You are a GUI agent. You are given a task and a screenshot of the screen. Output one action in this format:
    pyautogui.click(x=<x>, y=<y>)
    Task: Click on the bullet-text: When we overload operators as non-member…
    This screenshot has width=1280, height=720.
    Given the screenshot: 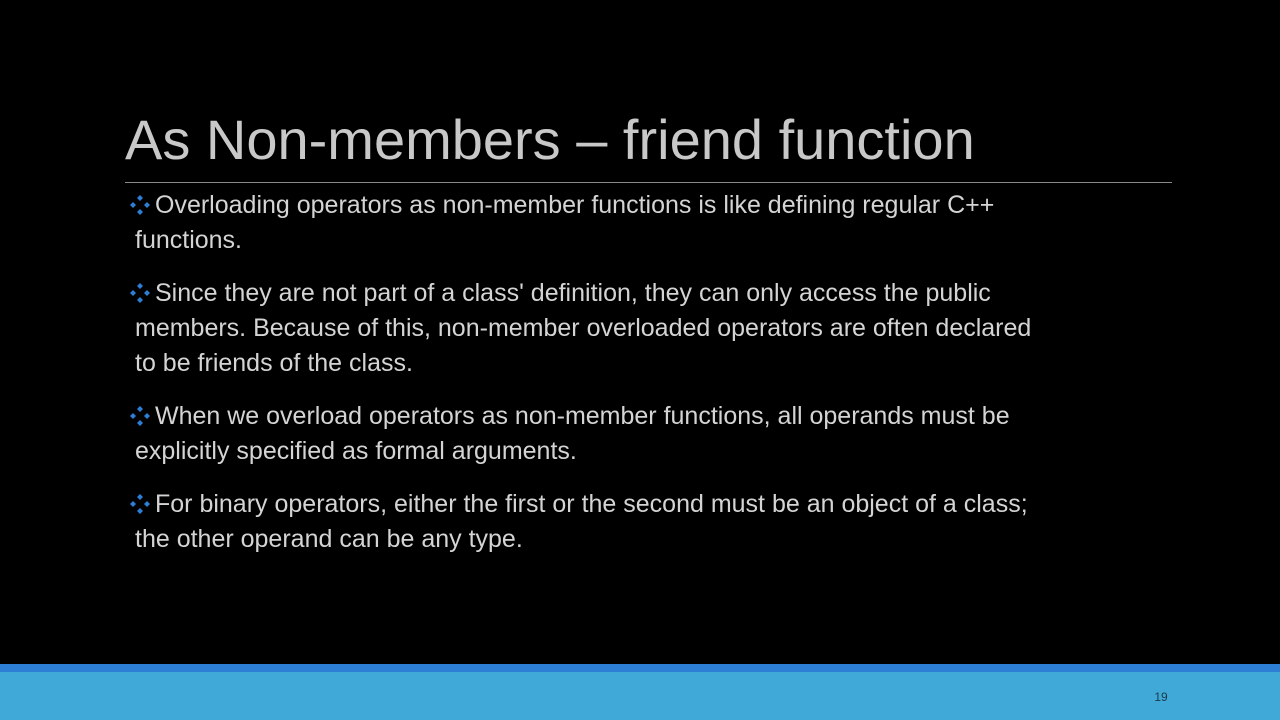 What is the action you would take?
    pyautogui.click(x=572, y=433)
    